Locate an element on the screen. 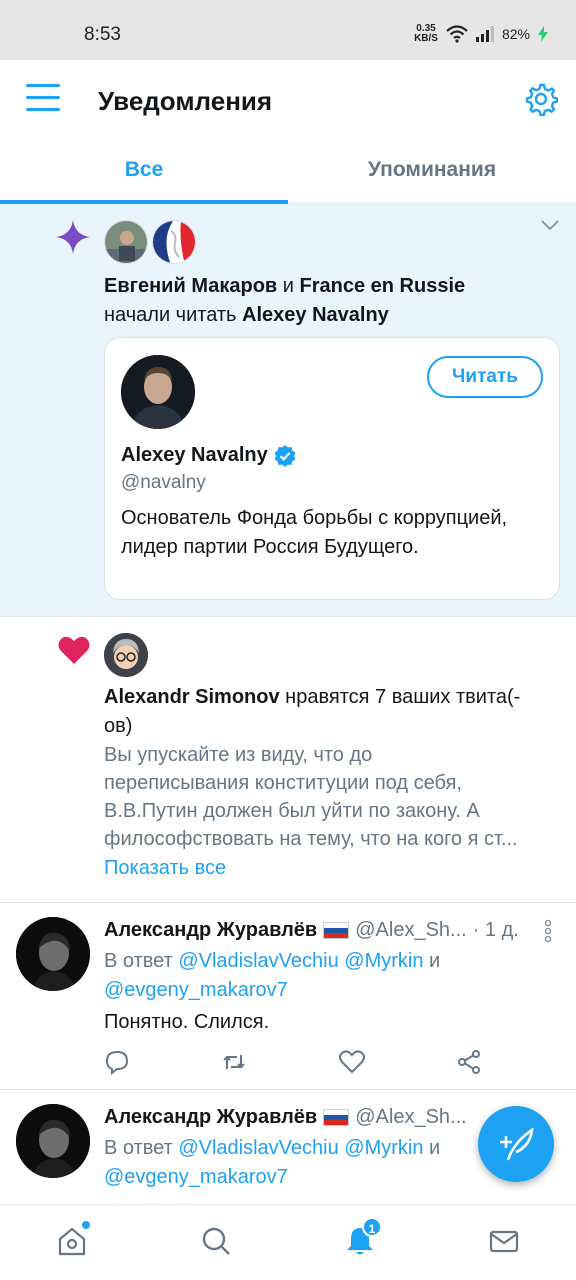  nav-notifications: 1 is located at coordinates (363, 1237).